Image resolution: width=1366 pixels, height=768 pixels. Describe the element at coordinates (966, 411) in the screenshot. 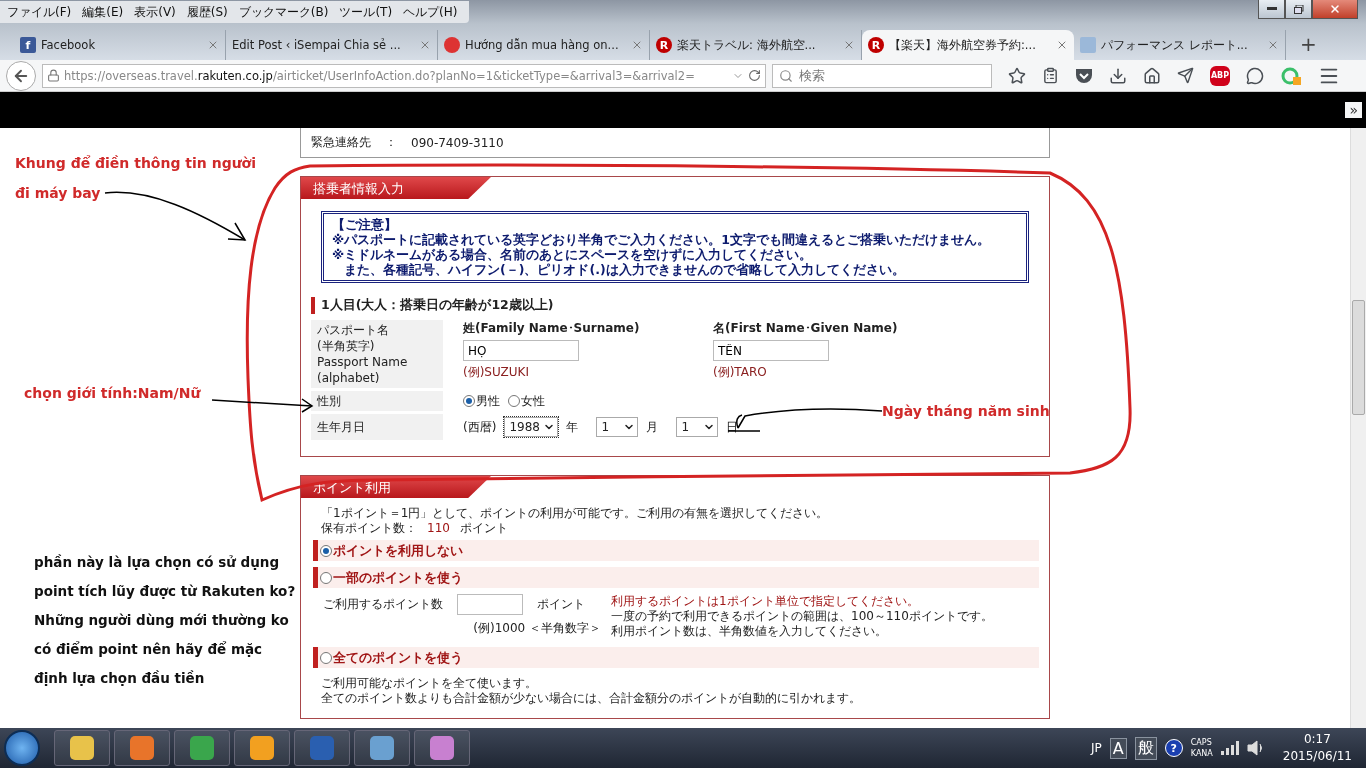

I see `annotation-text: Ngày tháng năm sinh` at that location.